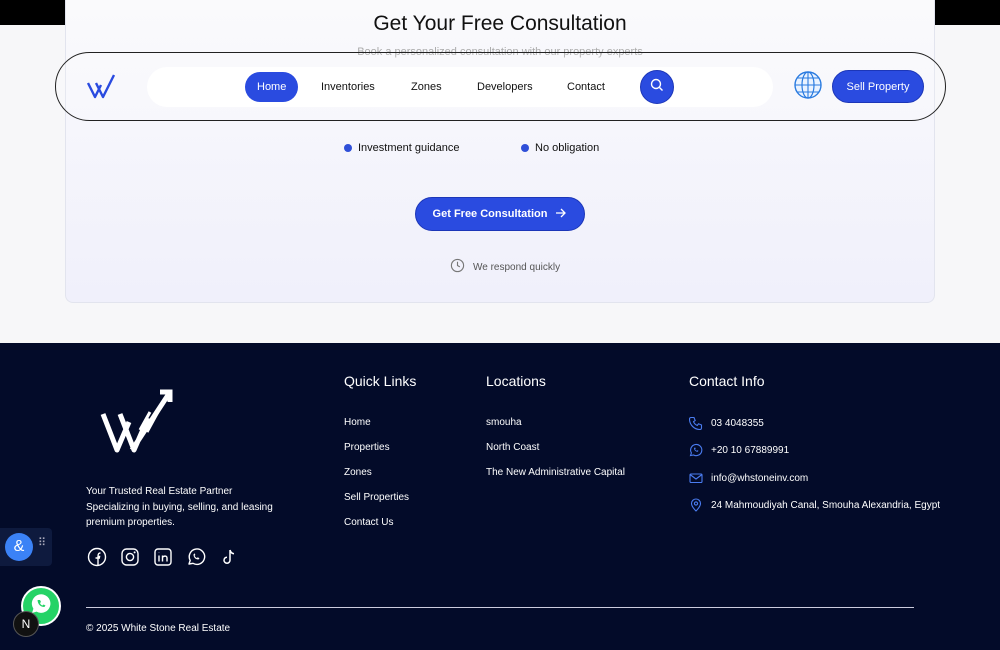 This screenshot has height=650, width=1000. I want to click on quick-links-title: Quick Links, so click(380, 381).